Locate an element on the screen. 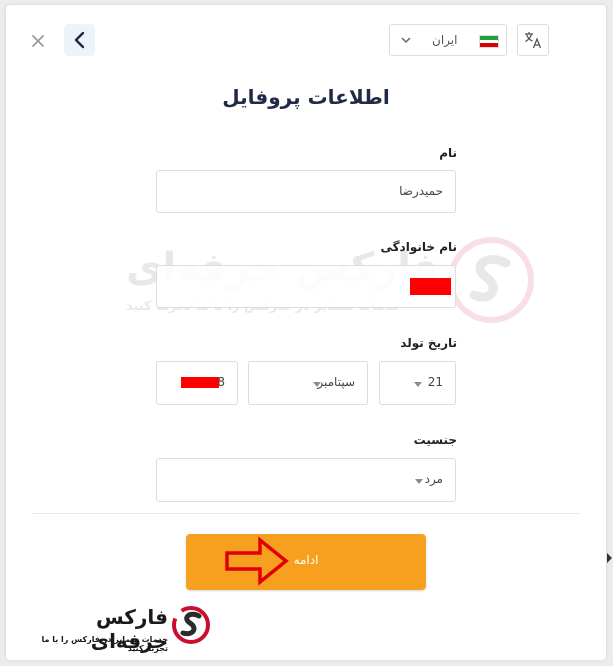 The height and width of the screenshot is (666, 613). first-name-label: نام is located at coordinates (448, 153).